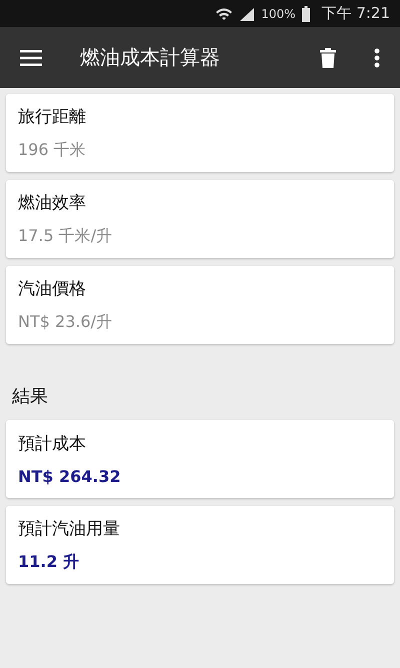 The height and width of the screenshot is (668, 400). I want to click on input-card: 汽油價格 NT$ 23.6/升, so click(200, 305).